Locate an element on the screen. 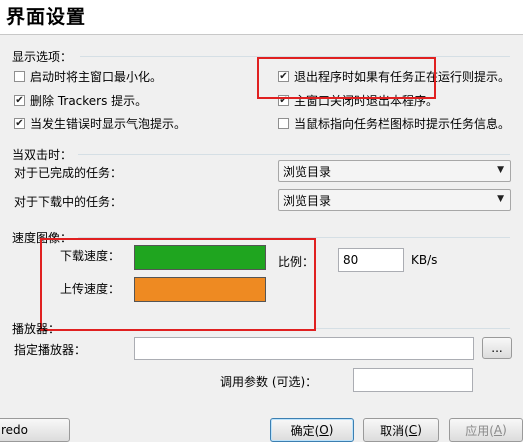 The image size is (523, 442). checkbox-label: 当鼠标指向任务栏图标时提示任务信息。 is located at coordinates (402, 124).